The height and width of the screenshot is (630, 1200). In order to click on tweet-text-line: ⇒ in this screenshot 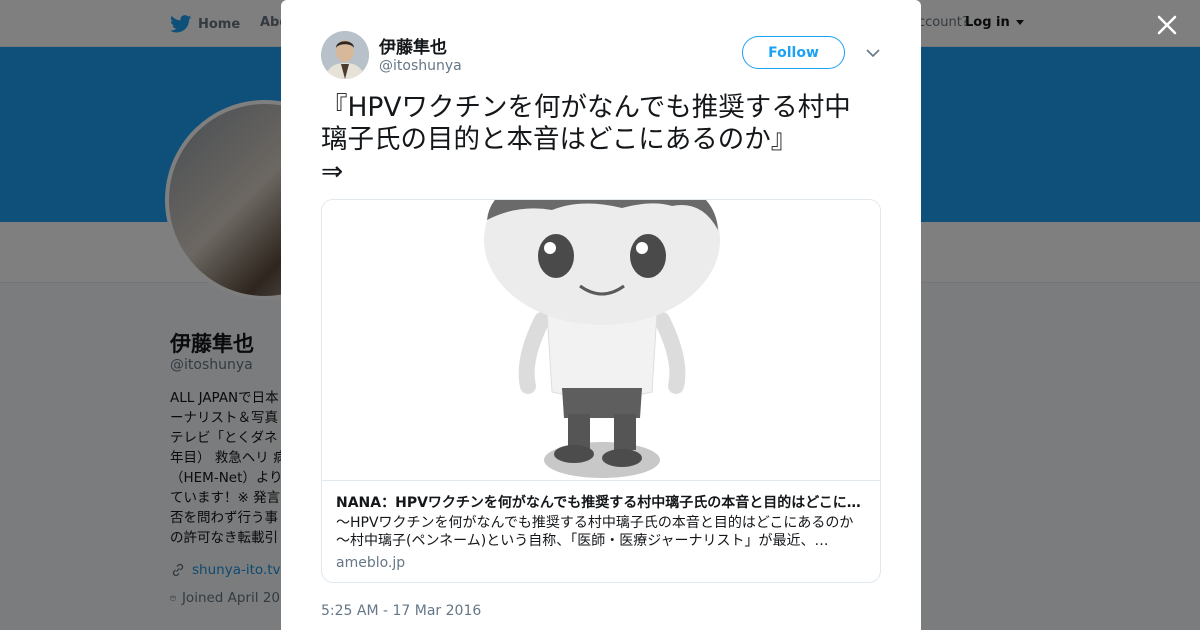, I will do `click(332, 171)`.